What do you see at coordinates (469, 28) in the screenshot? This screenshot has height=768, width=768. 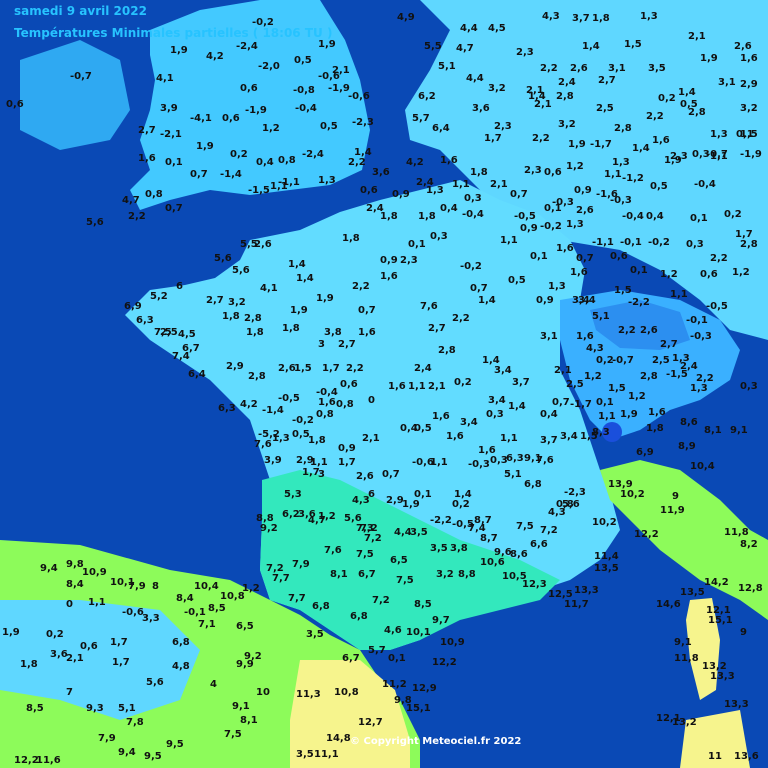 I see `station-temp: 4,4` at bounding box center [469, 28].